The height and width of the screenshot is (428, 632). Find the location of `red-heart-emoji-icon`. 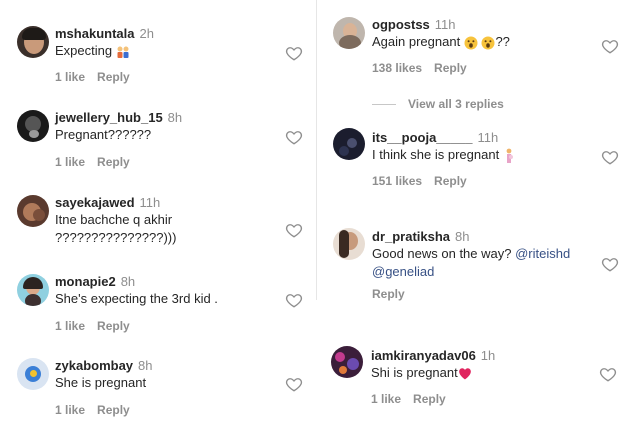

red-heart-emoji-icon is located at coordinates (464, 374).